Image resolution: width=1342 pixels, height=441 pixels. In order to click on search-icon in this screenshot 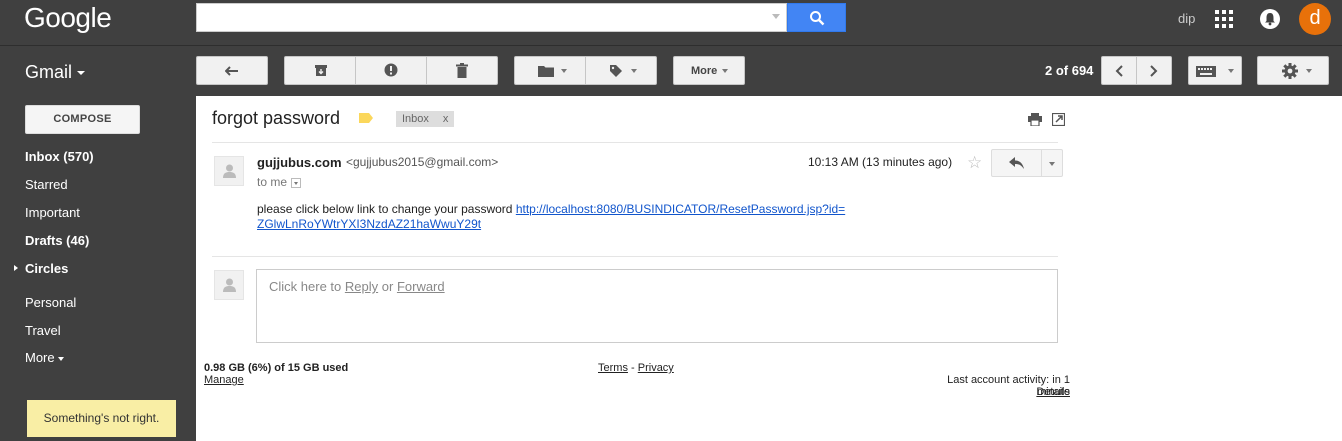, I will do `click(817, 18)`.